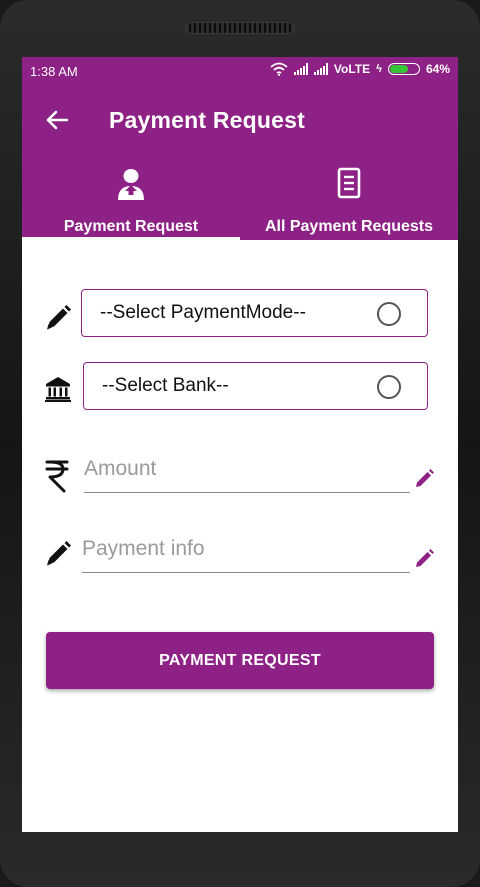 The height and width of the screenshot is (887, 480). I want to click on status-bar: 1:38 AM VoLTE ϟ 64%, so click(240, 71).